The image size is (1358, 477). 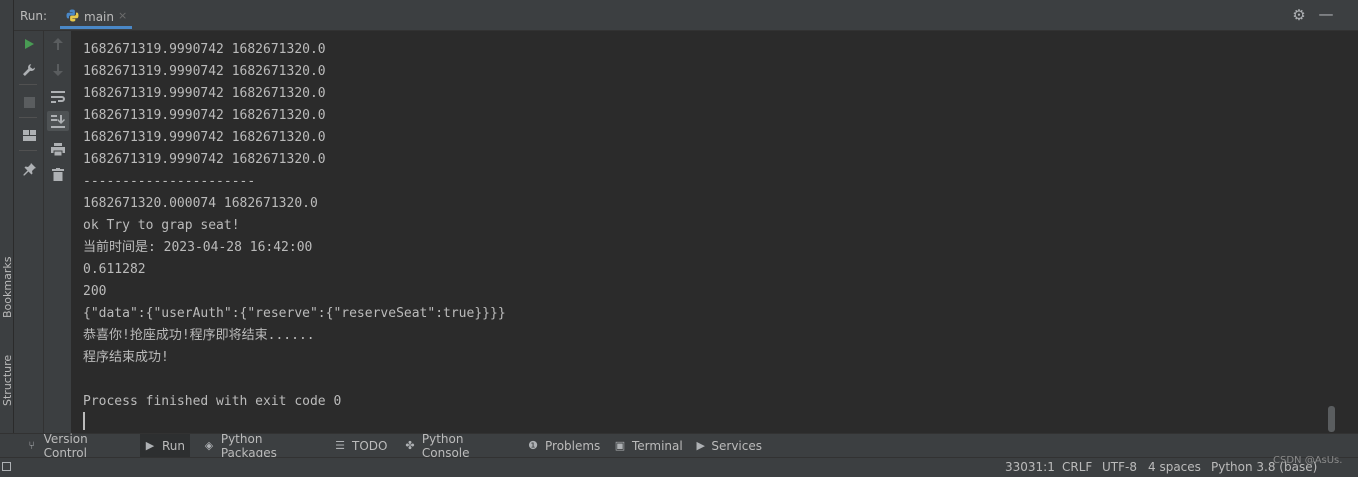 I want to click on scrollbar-thumb, so click(x=1331, y=419).